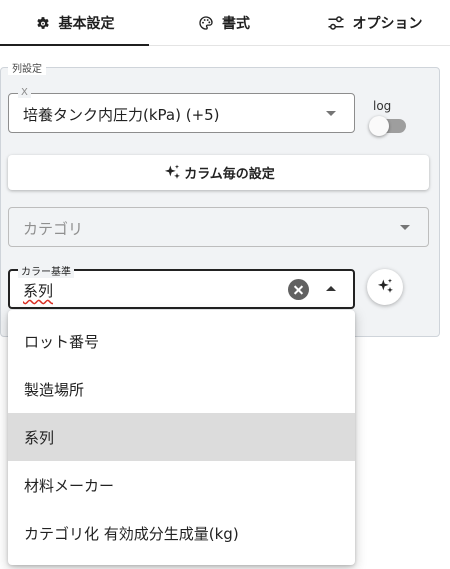 This screenshot has width=450, height=569. I want to click on column-settings-button: カラム毎の設定, so click(218, 172).